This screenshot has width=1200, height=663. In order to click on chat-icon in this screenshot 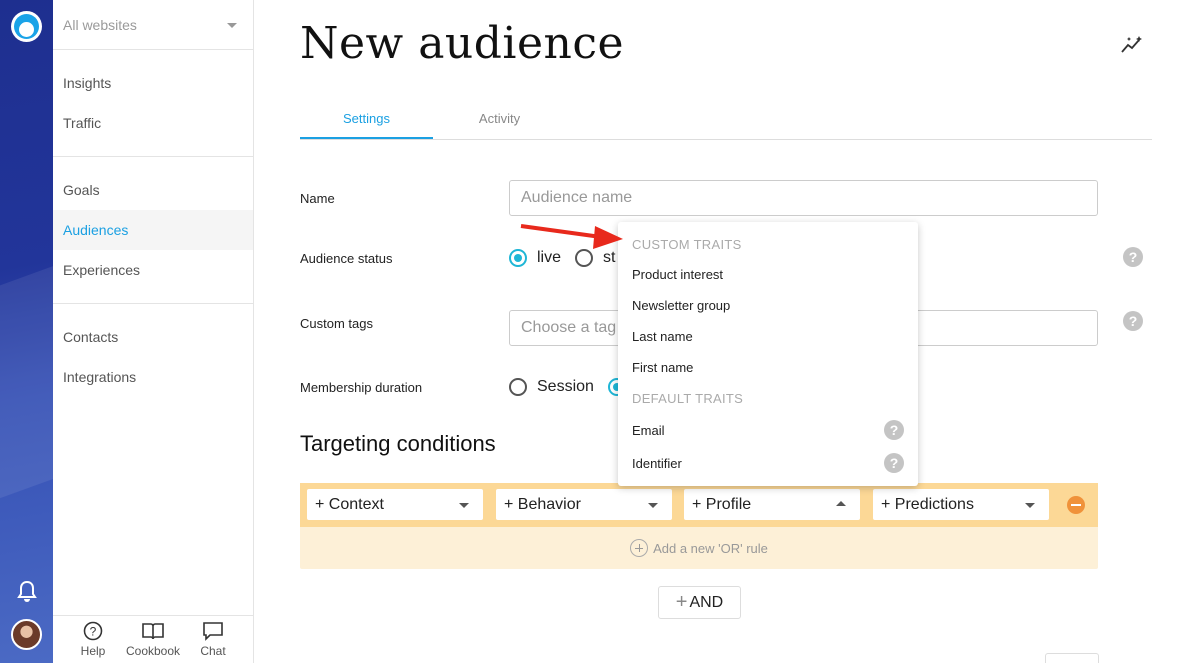, I will do `click(213, 631)`.